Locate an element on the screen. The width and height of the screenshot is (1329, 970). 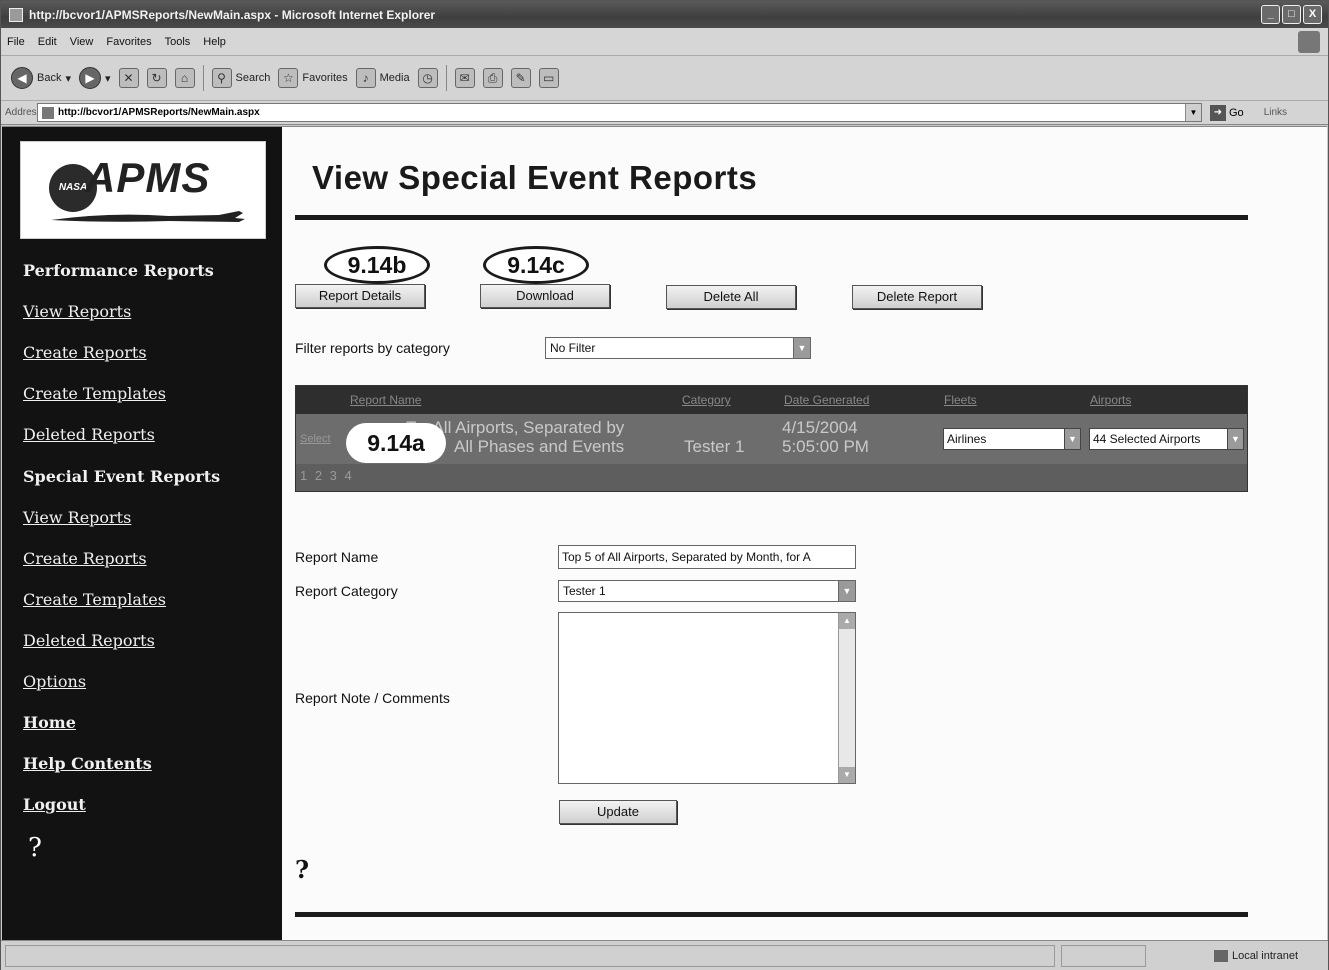
address-dropdown-icon: ▼ is located at coordinates (1193, 112).